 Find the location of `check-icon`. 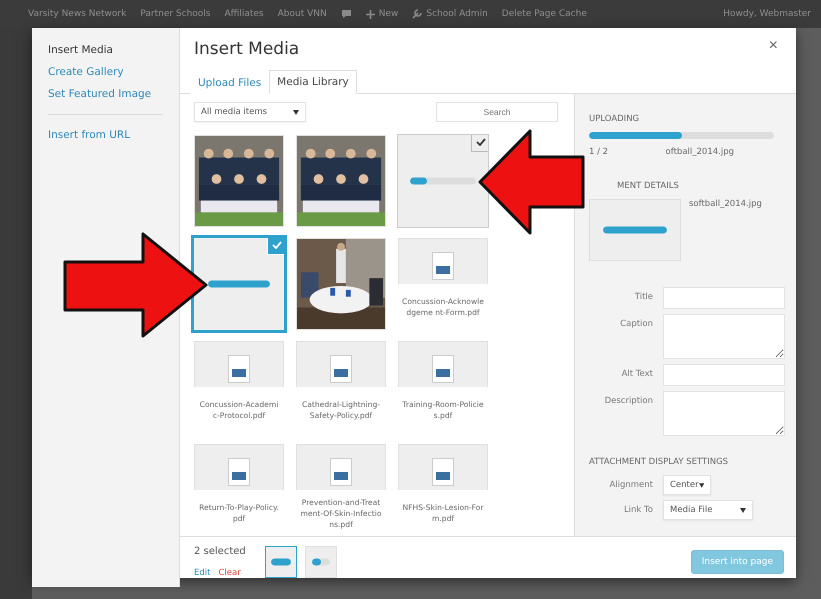

check-icon is located at coordinates (276, 246).